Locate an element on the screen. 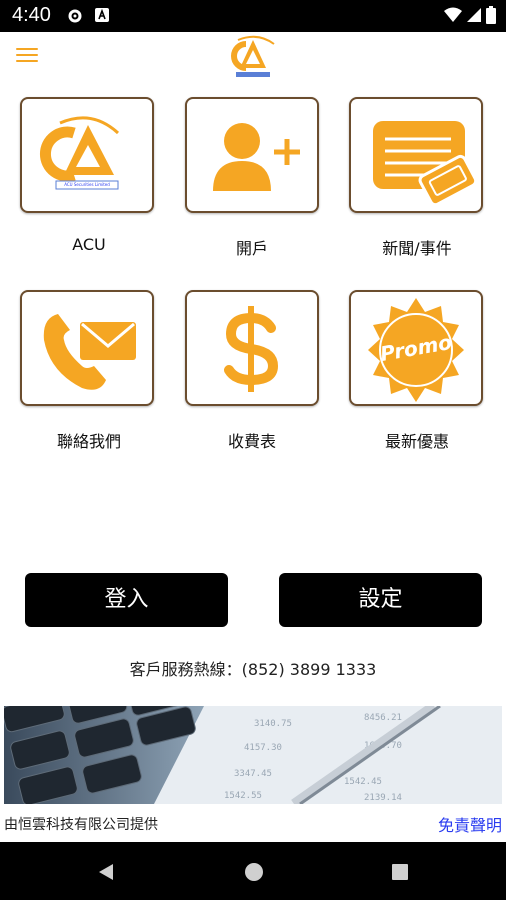 The image size is (506, 900). tile-contact is located at coordinates (87, 348).